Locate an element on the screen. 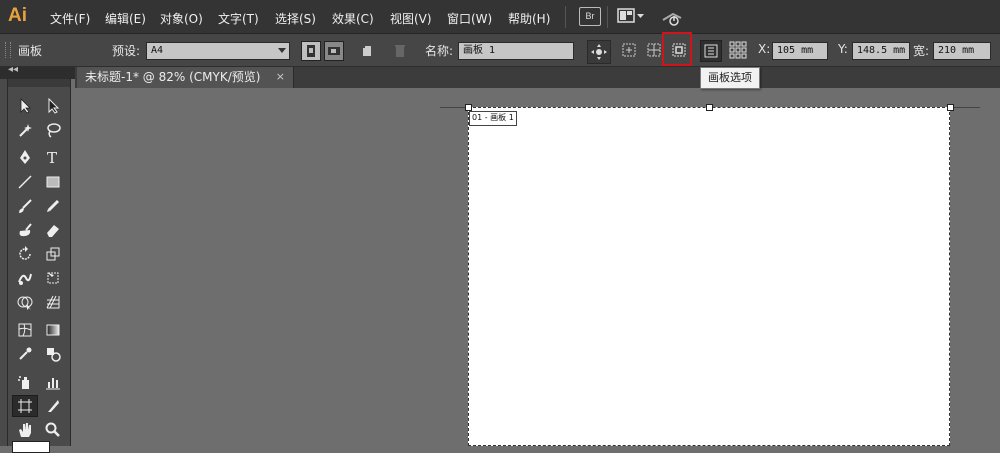 This screenshot has height=453, width=1000. grip-handle is located at coordinates (8, 50).